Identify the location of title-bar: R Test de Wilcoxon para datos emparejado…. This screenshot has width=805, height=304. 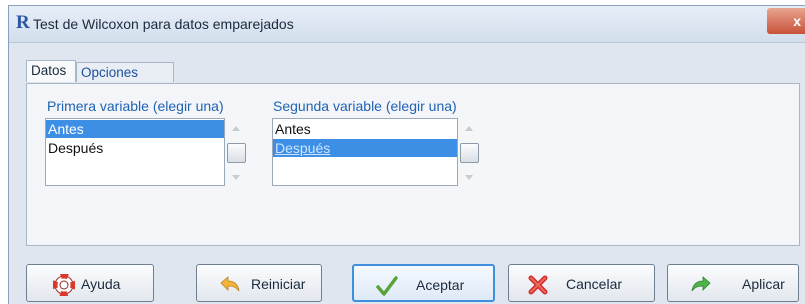
(407, 24).